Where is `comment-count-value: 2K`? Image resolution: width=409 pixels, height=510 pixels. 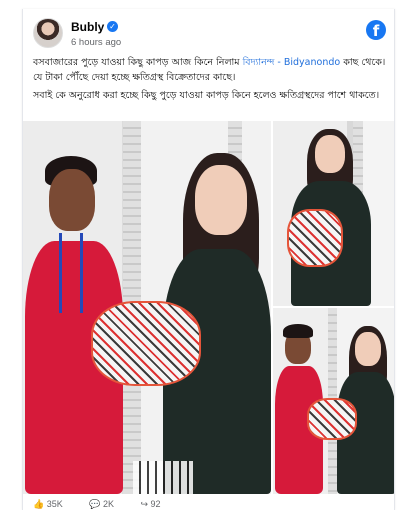 comment-count-value: 2K is located at coordinates (108, 504).